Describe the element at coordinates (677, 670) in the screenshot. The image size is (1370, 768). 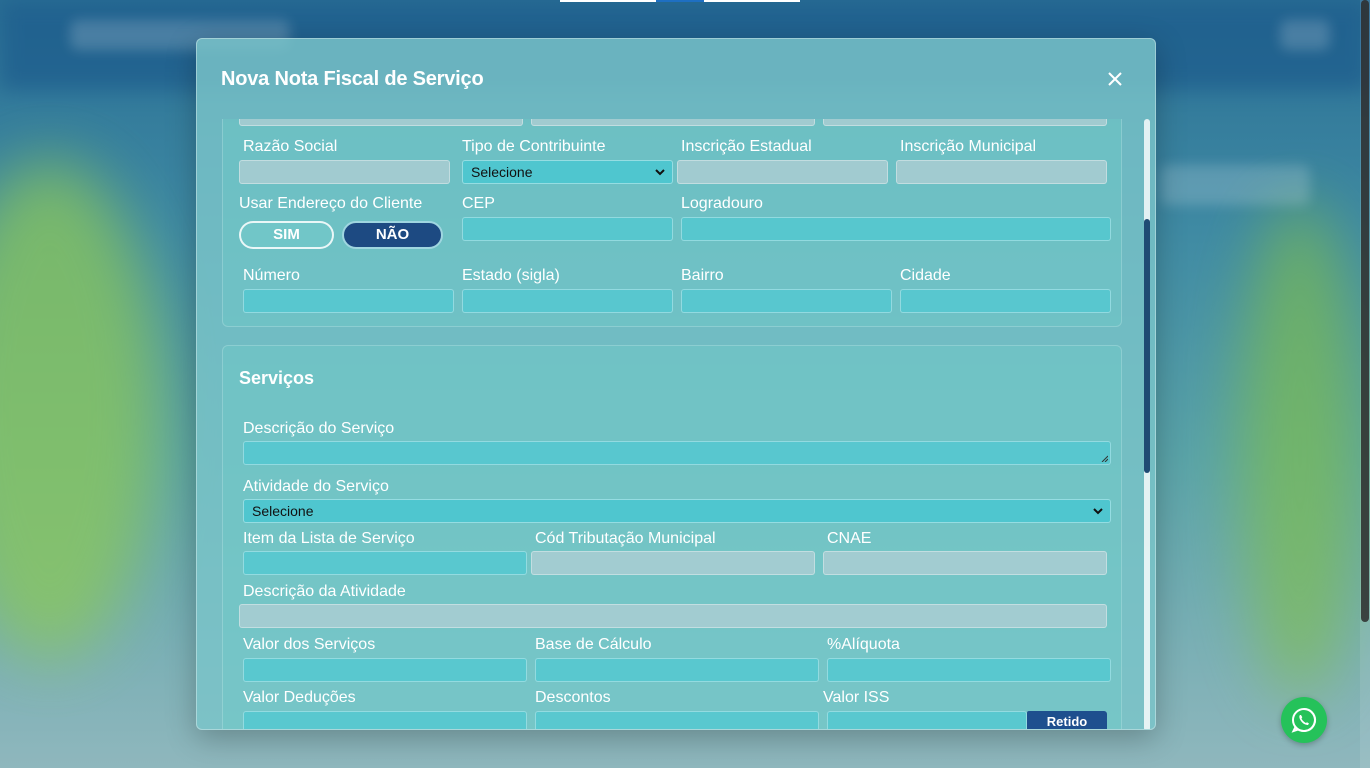
I see `base-calculo-input` at that location.